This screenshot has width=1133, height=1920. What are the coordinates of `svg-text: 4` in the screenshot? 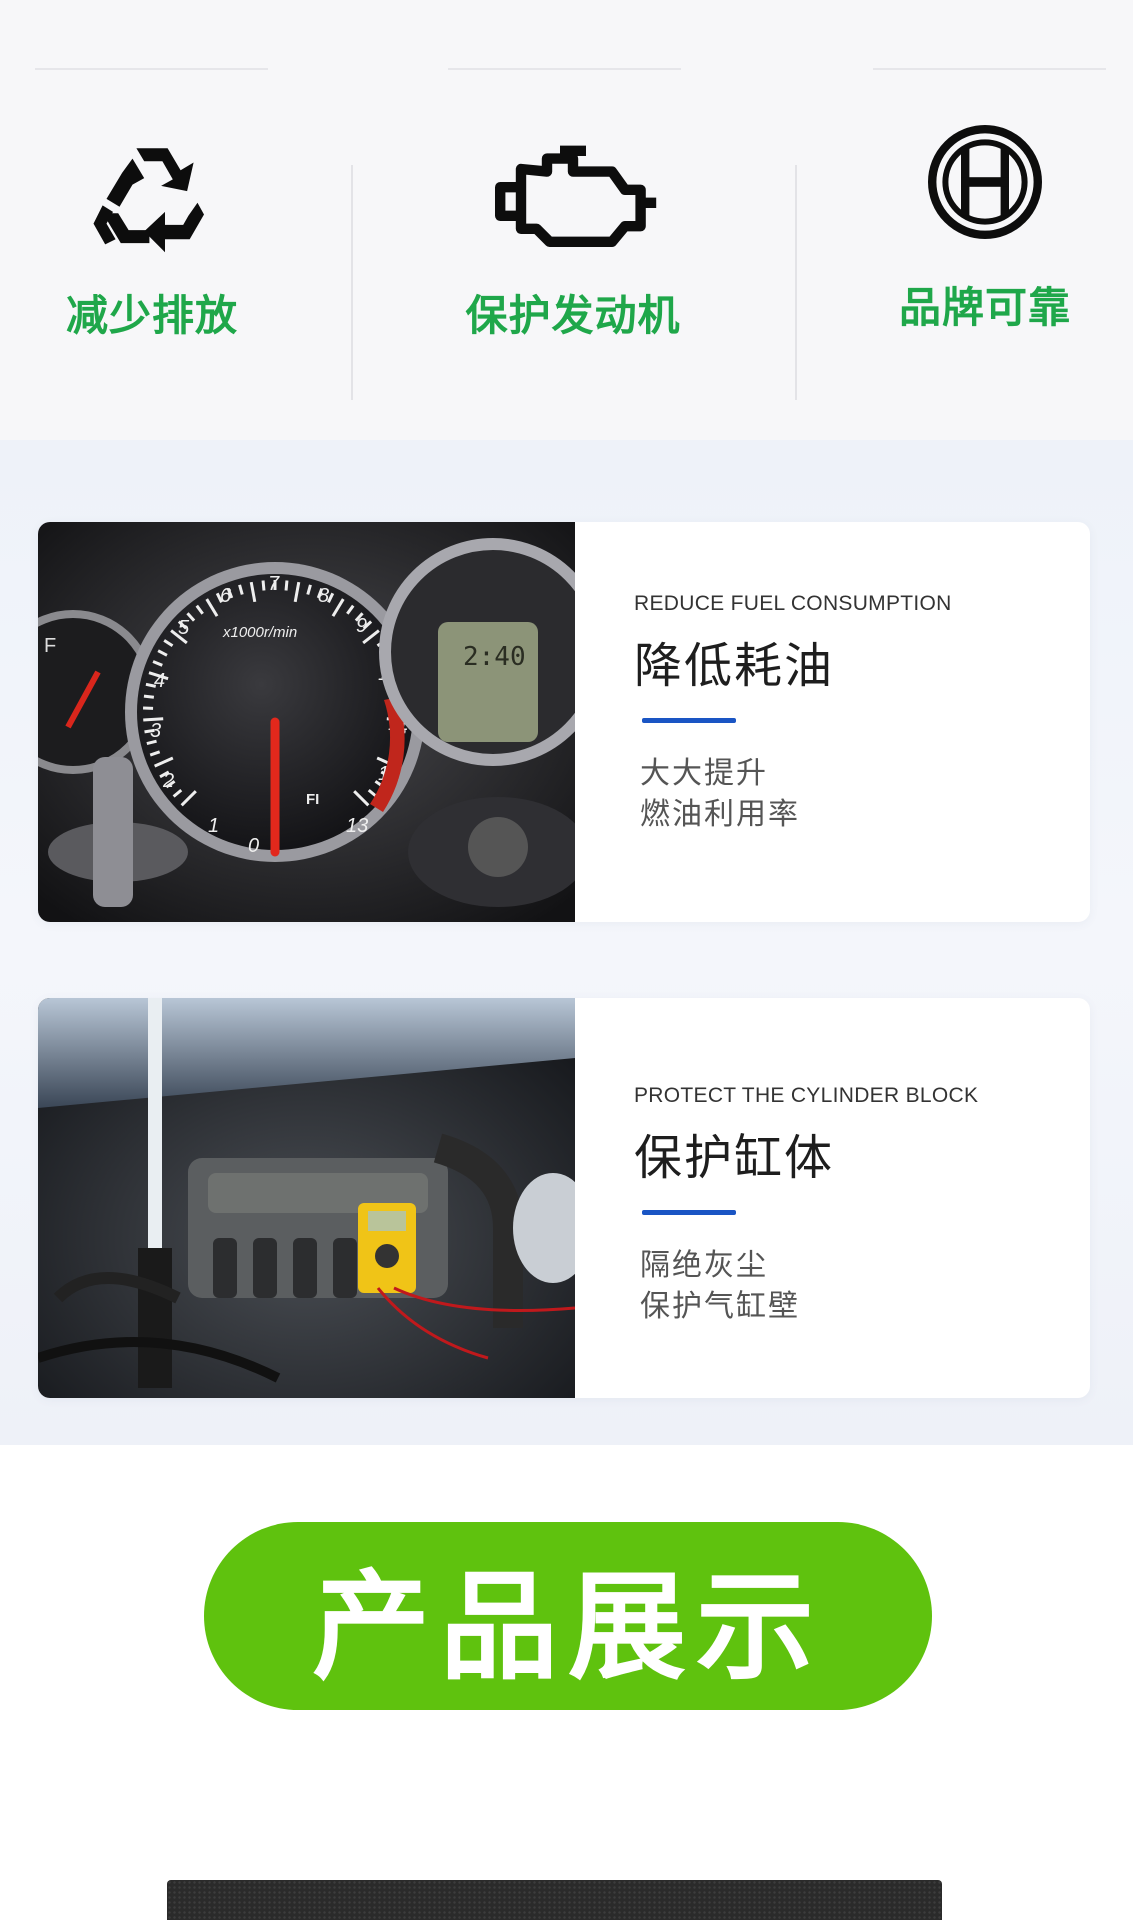 It's located at (159, 681).